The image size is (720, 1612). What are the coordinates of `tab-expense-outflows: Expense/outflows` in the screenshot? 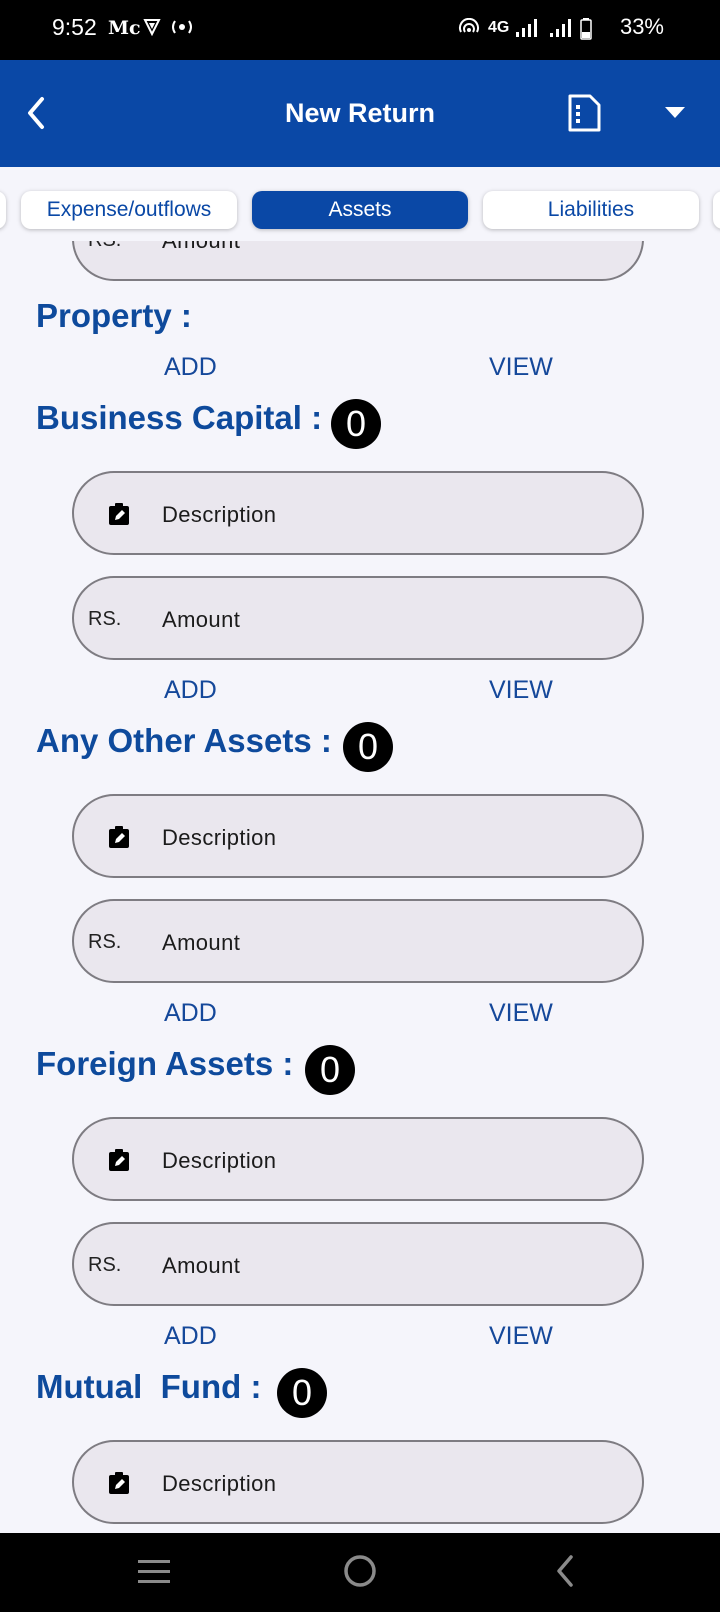 It's located at (129, 210).